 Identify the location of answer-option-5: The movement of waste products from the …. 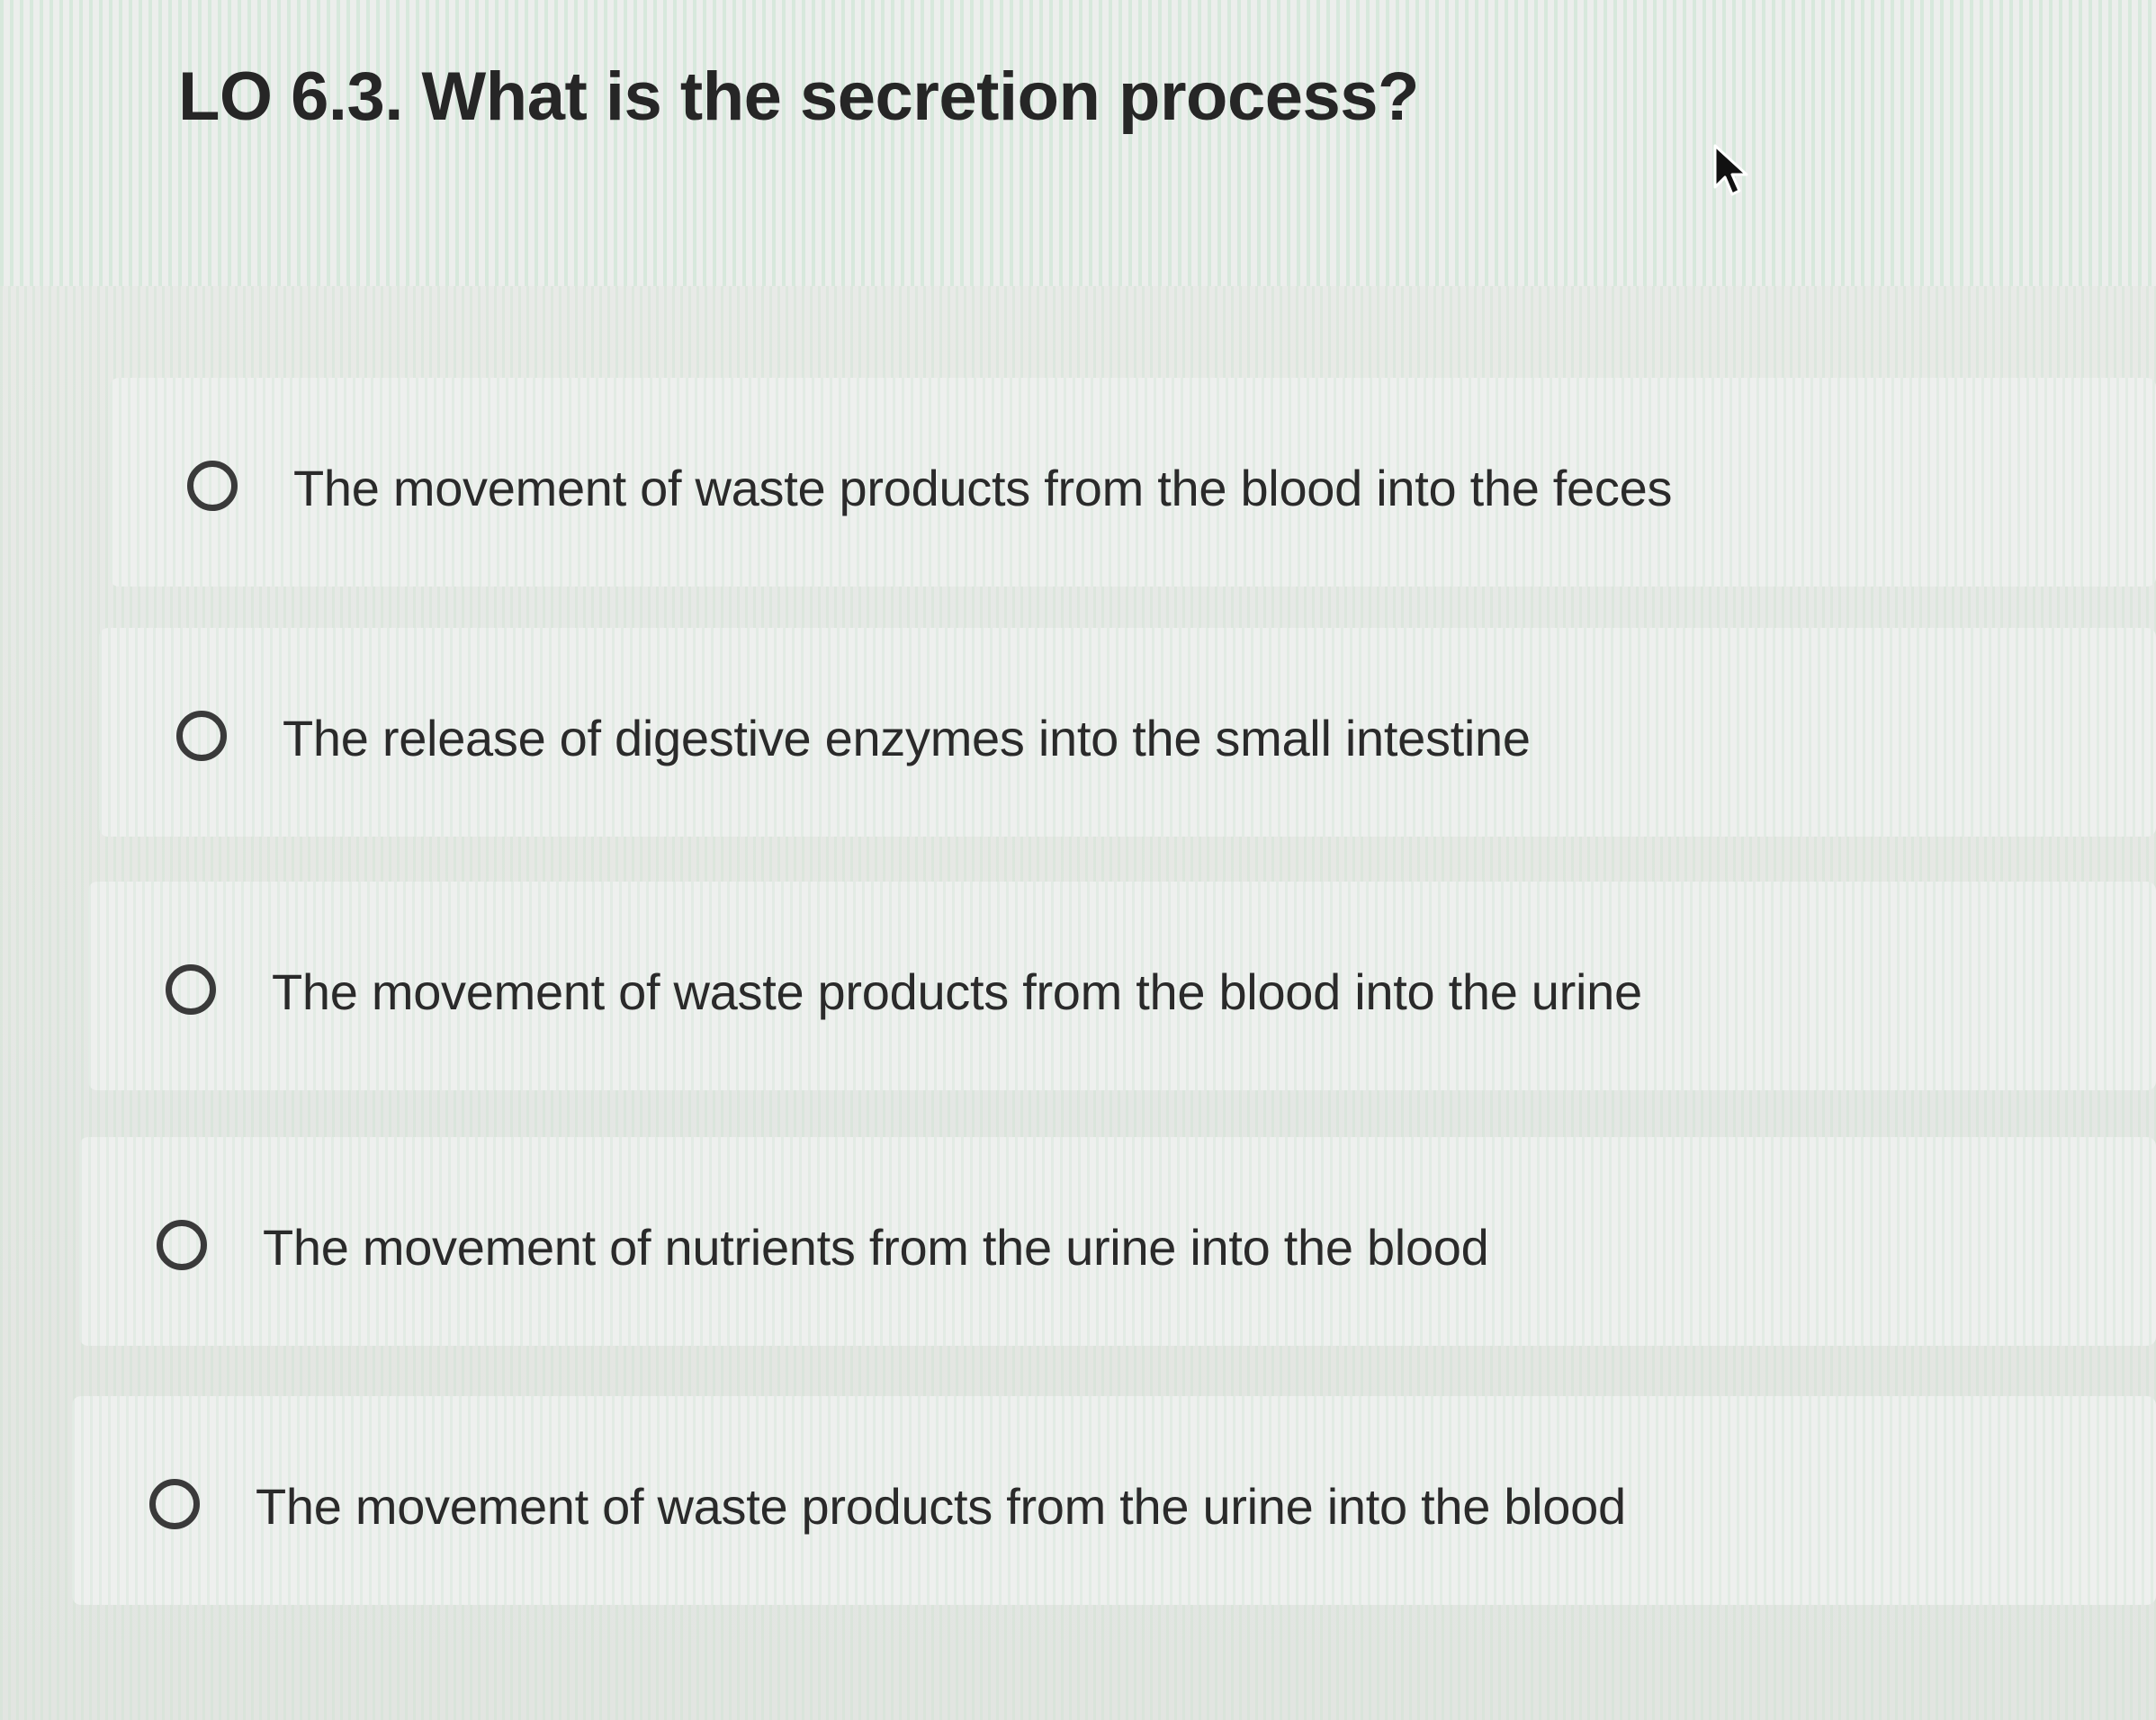
(1114, 1501).